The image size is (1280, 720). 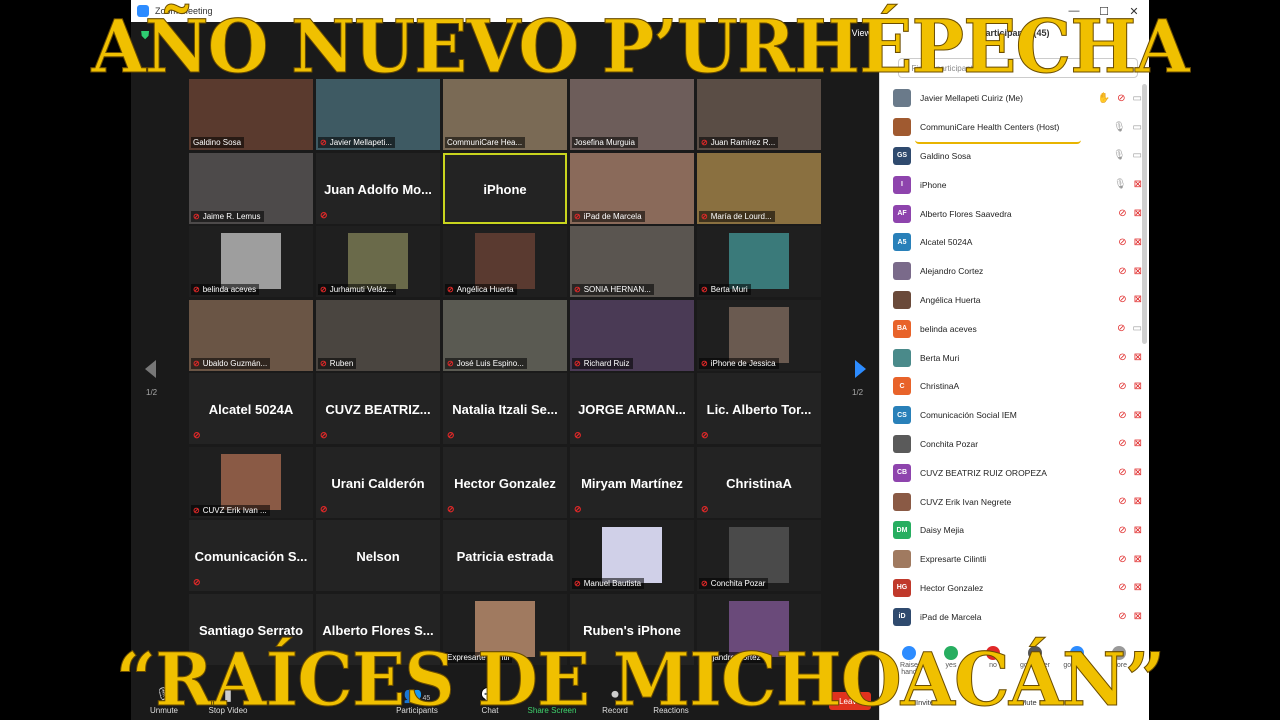 I want to click on participant-row: Alejandro Cortez ⊘ ⊠, so click(x=1011, y=271).